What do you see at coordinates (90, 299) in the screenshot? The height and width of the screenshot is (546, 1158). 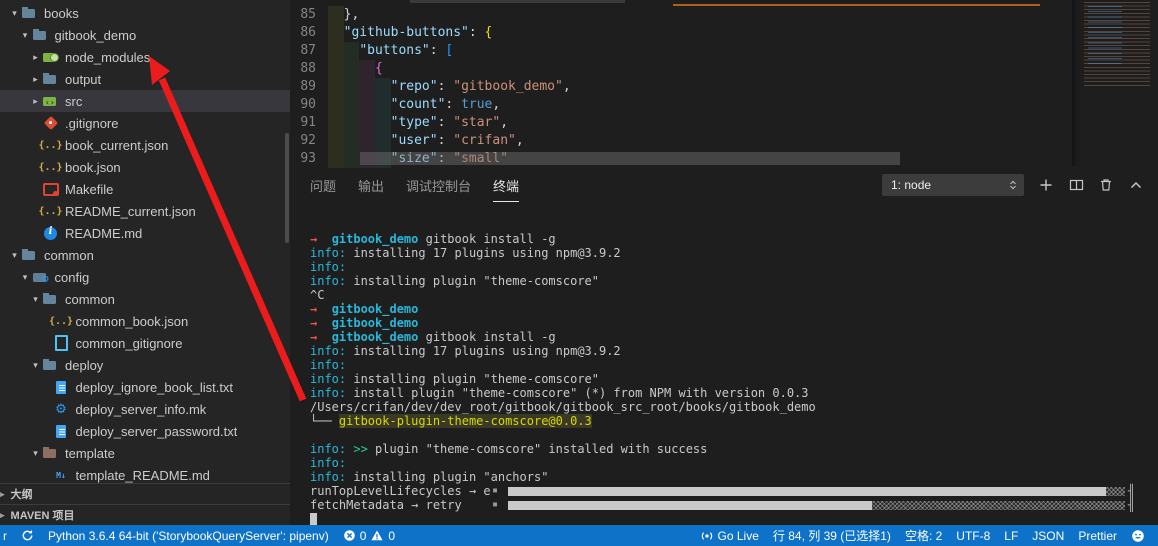 I see `tree-item-label: common` at bounding box center [90, 299].